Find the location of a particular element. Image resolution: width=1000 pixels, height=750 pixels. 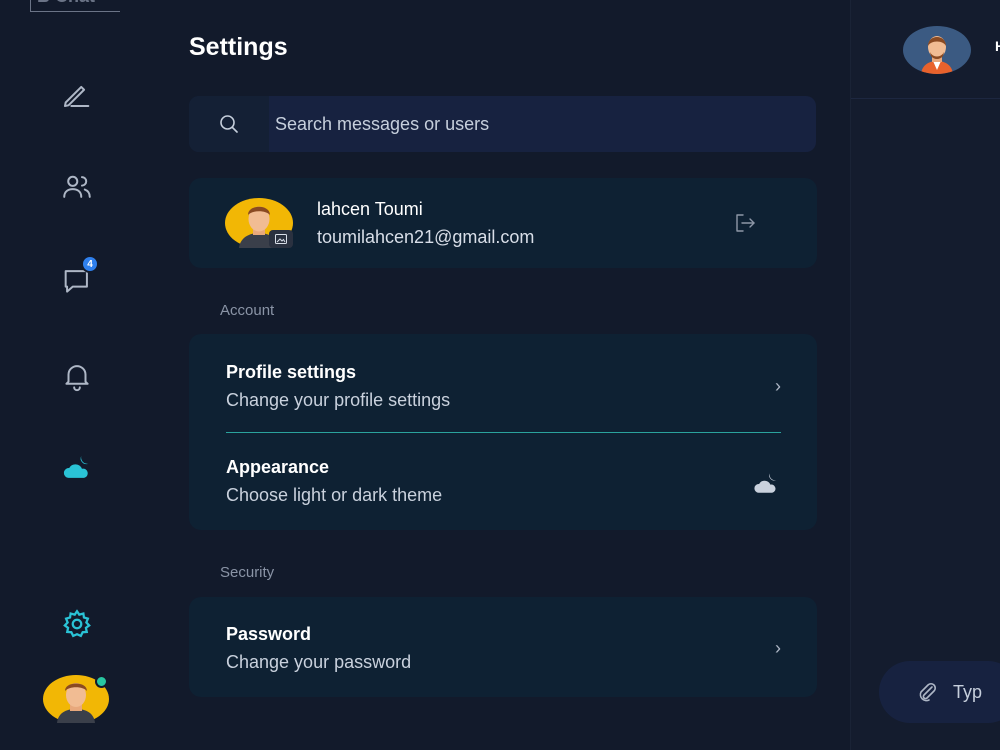

appearance-row: Appearance Choose light or dark theme is located at coordinates (503, 492).